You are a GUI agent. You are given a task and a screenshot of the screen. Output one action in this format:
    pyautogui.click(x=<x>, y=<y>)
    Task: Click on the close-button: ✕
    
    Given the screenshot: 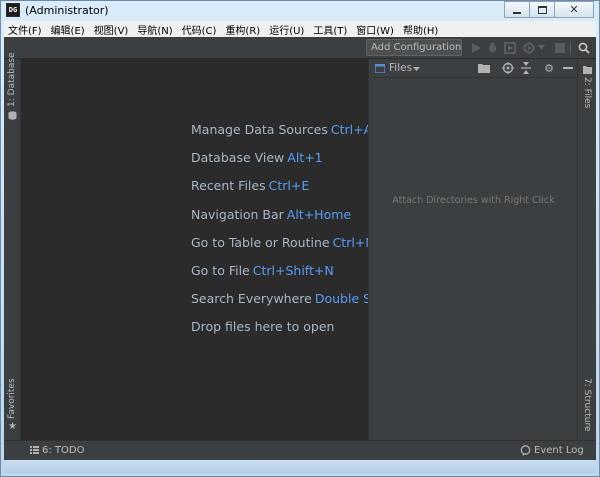 What is the action you would take?
    pyautogui.click(x=574, y=9)
    